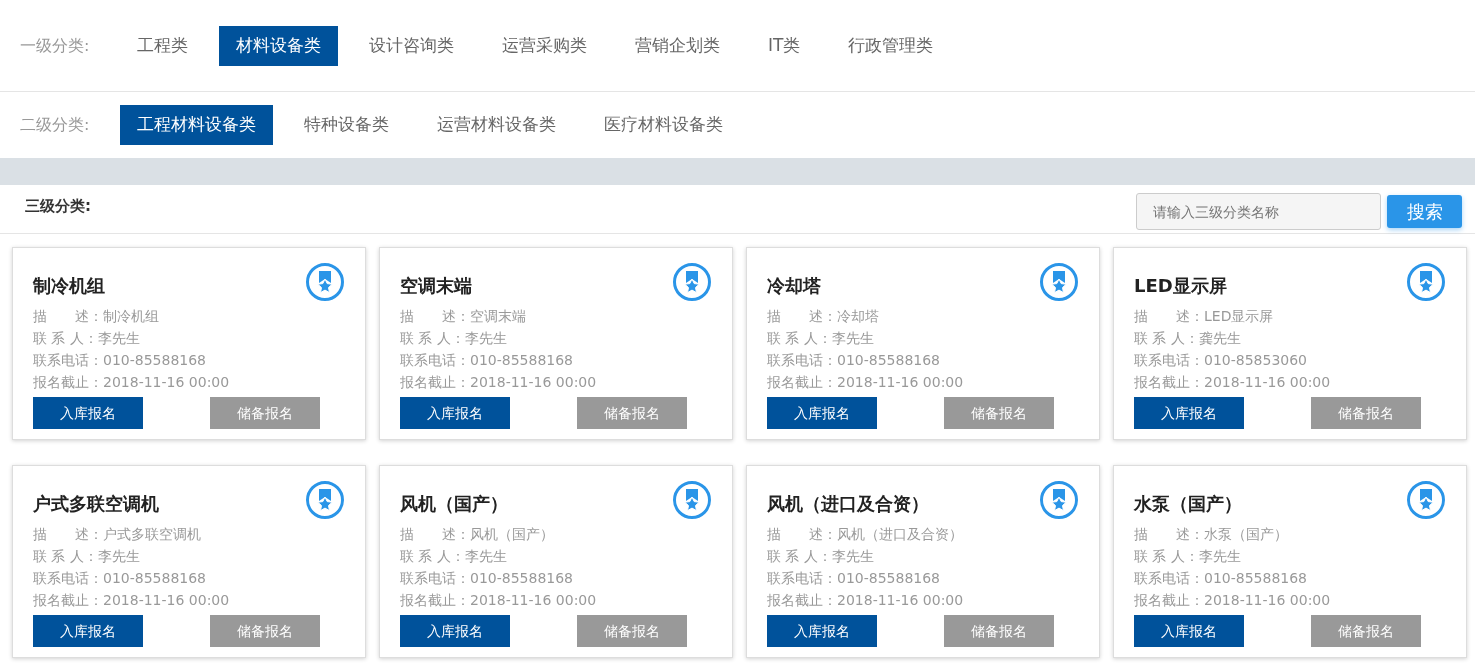 This screenshot has height=666, width=1475. Describe the element at coordinates (848, 504) in the screenshot. I see `card-title: 风机（进口及合资）` at that location.